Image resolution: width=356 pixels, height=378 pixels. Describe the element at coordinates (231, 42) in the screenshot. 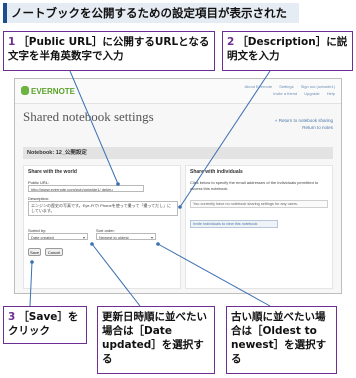

I see `callout-number: 2` at that location.